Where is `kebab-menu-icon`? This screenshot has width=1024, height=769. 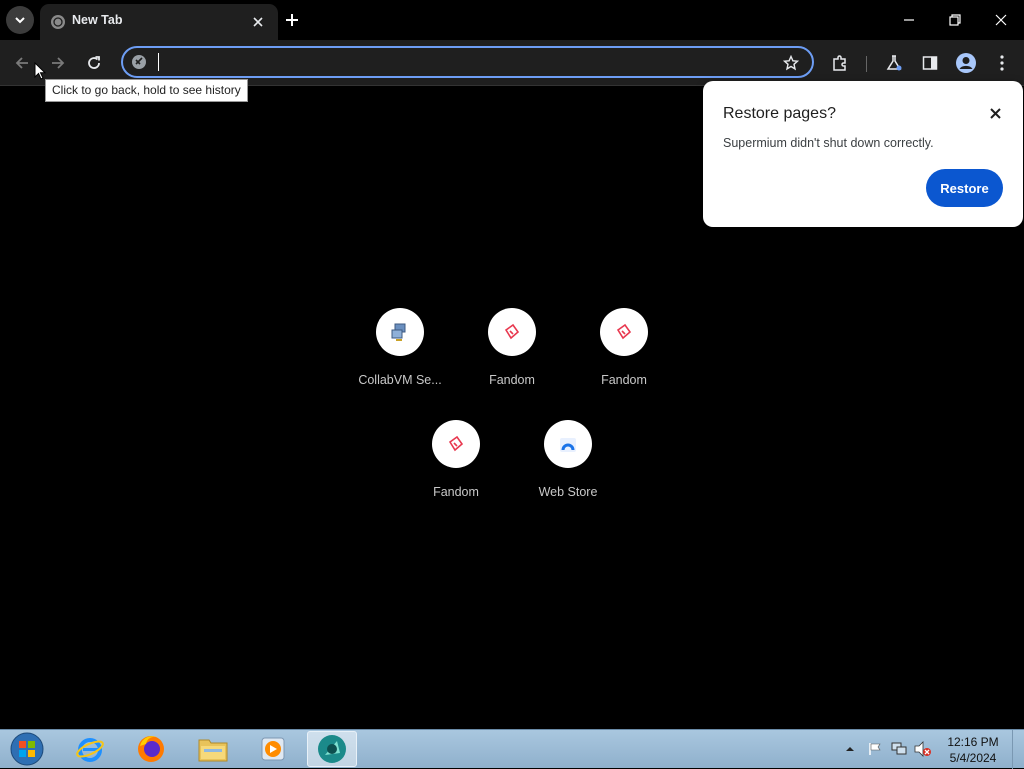
kebab-menu-icon is located at coordinates (1002, 63).